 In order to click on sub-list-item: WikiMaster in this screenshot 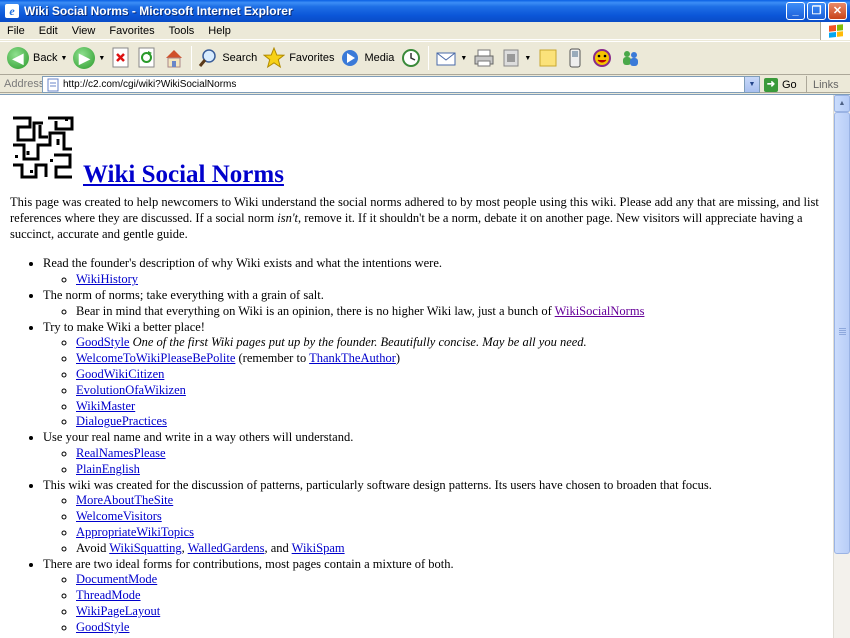, I will do `click(449, 407)`.